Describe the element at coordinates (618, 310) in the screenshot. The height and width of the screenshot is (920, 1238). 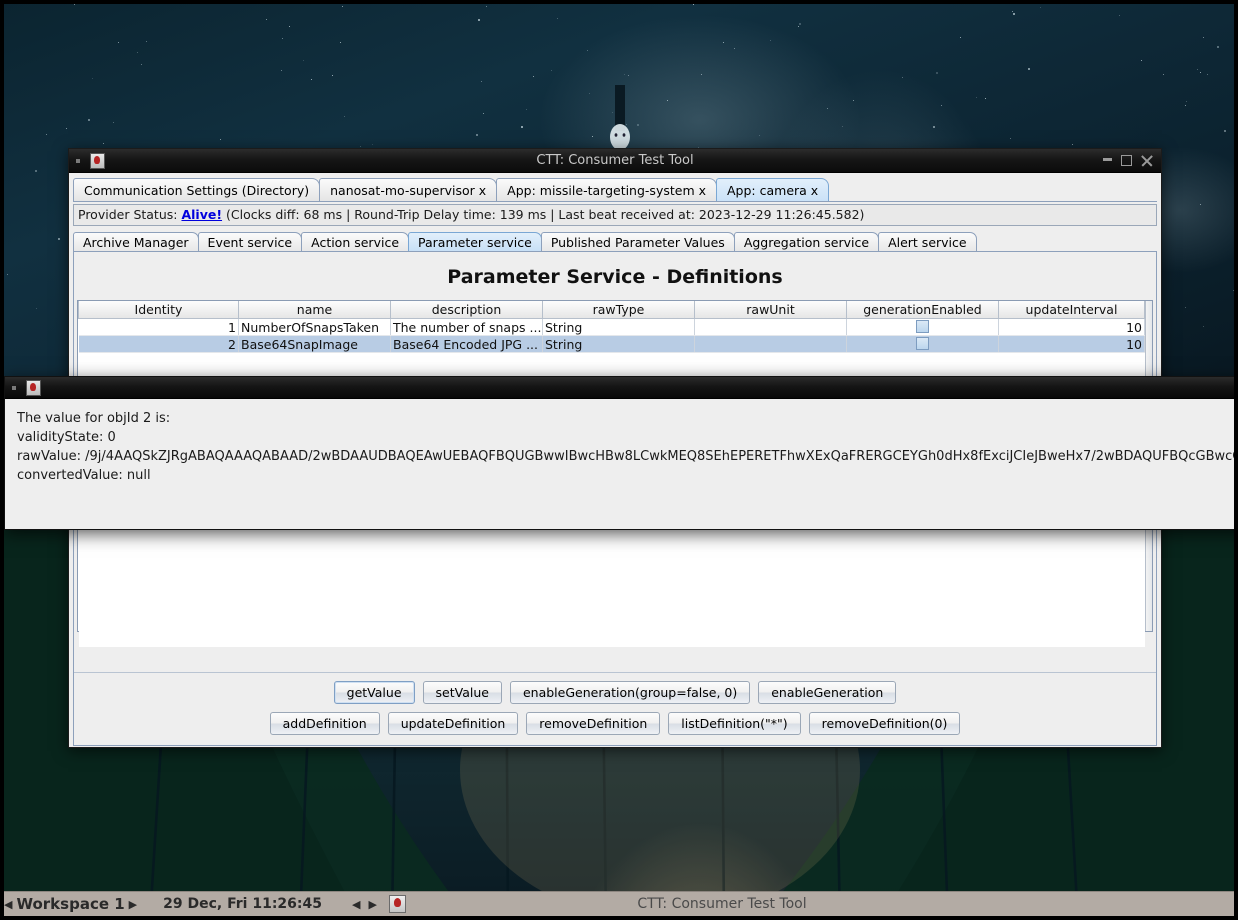
I see `column-header-rawtype: rawType` at that location.